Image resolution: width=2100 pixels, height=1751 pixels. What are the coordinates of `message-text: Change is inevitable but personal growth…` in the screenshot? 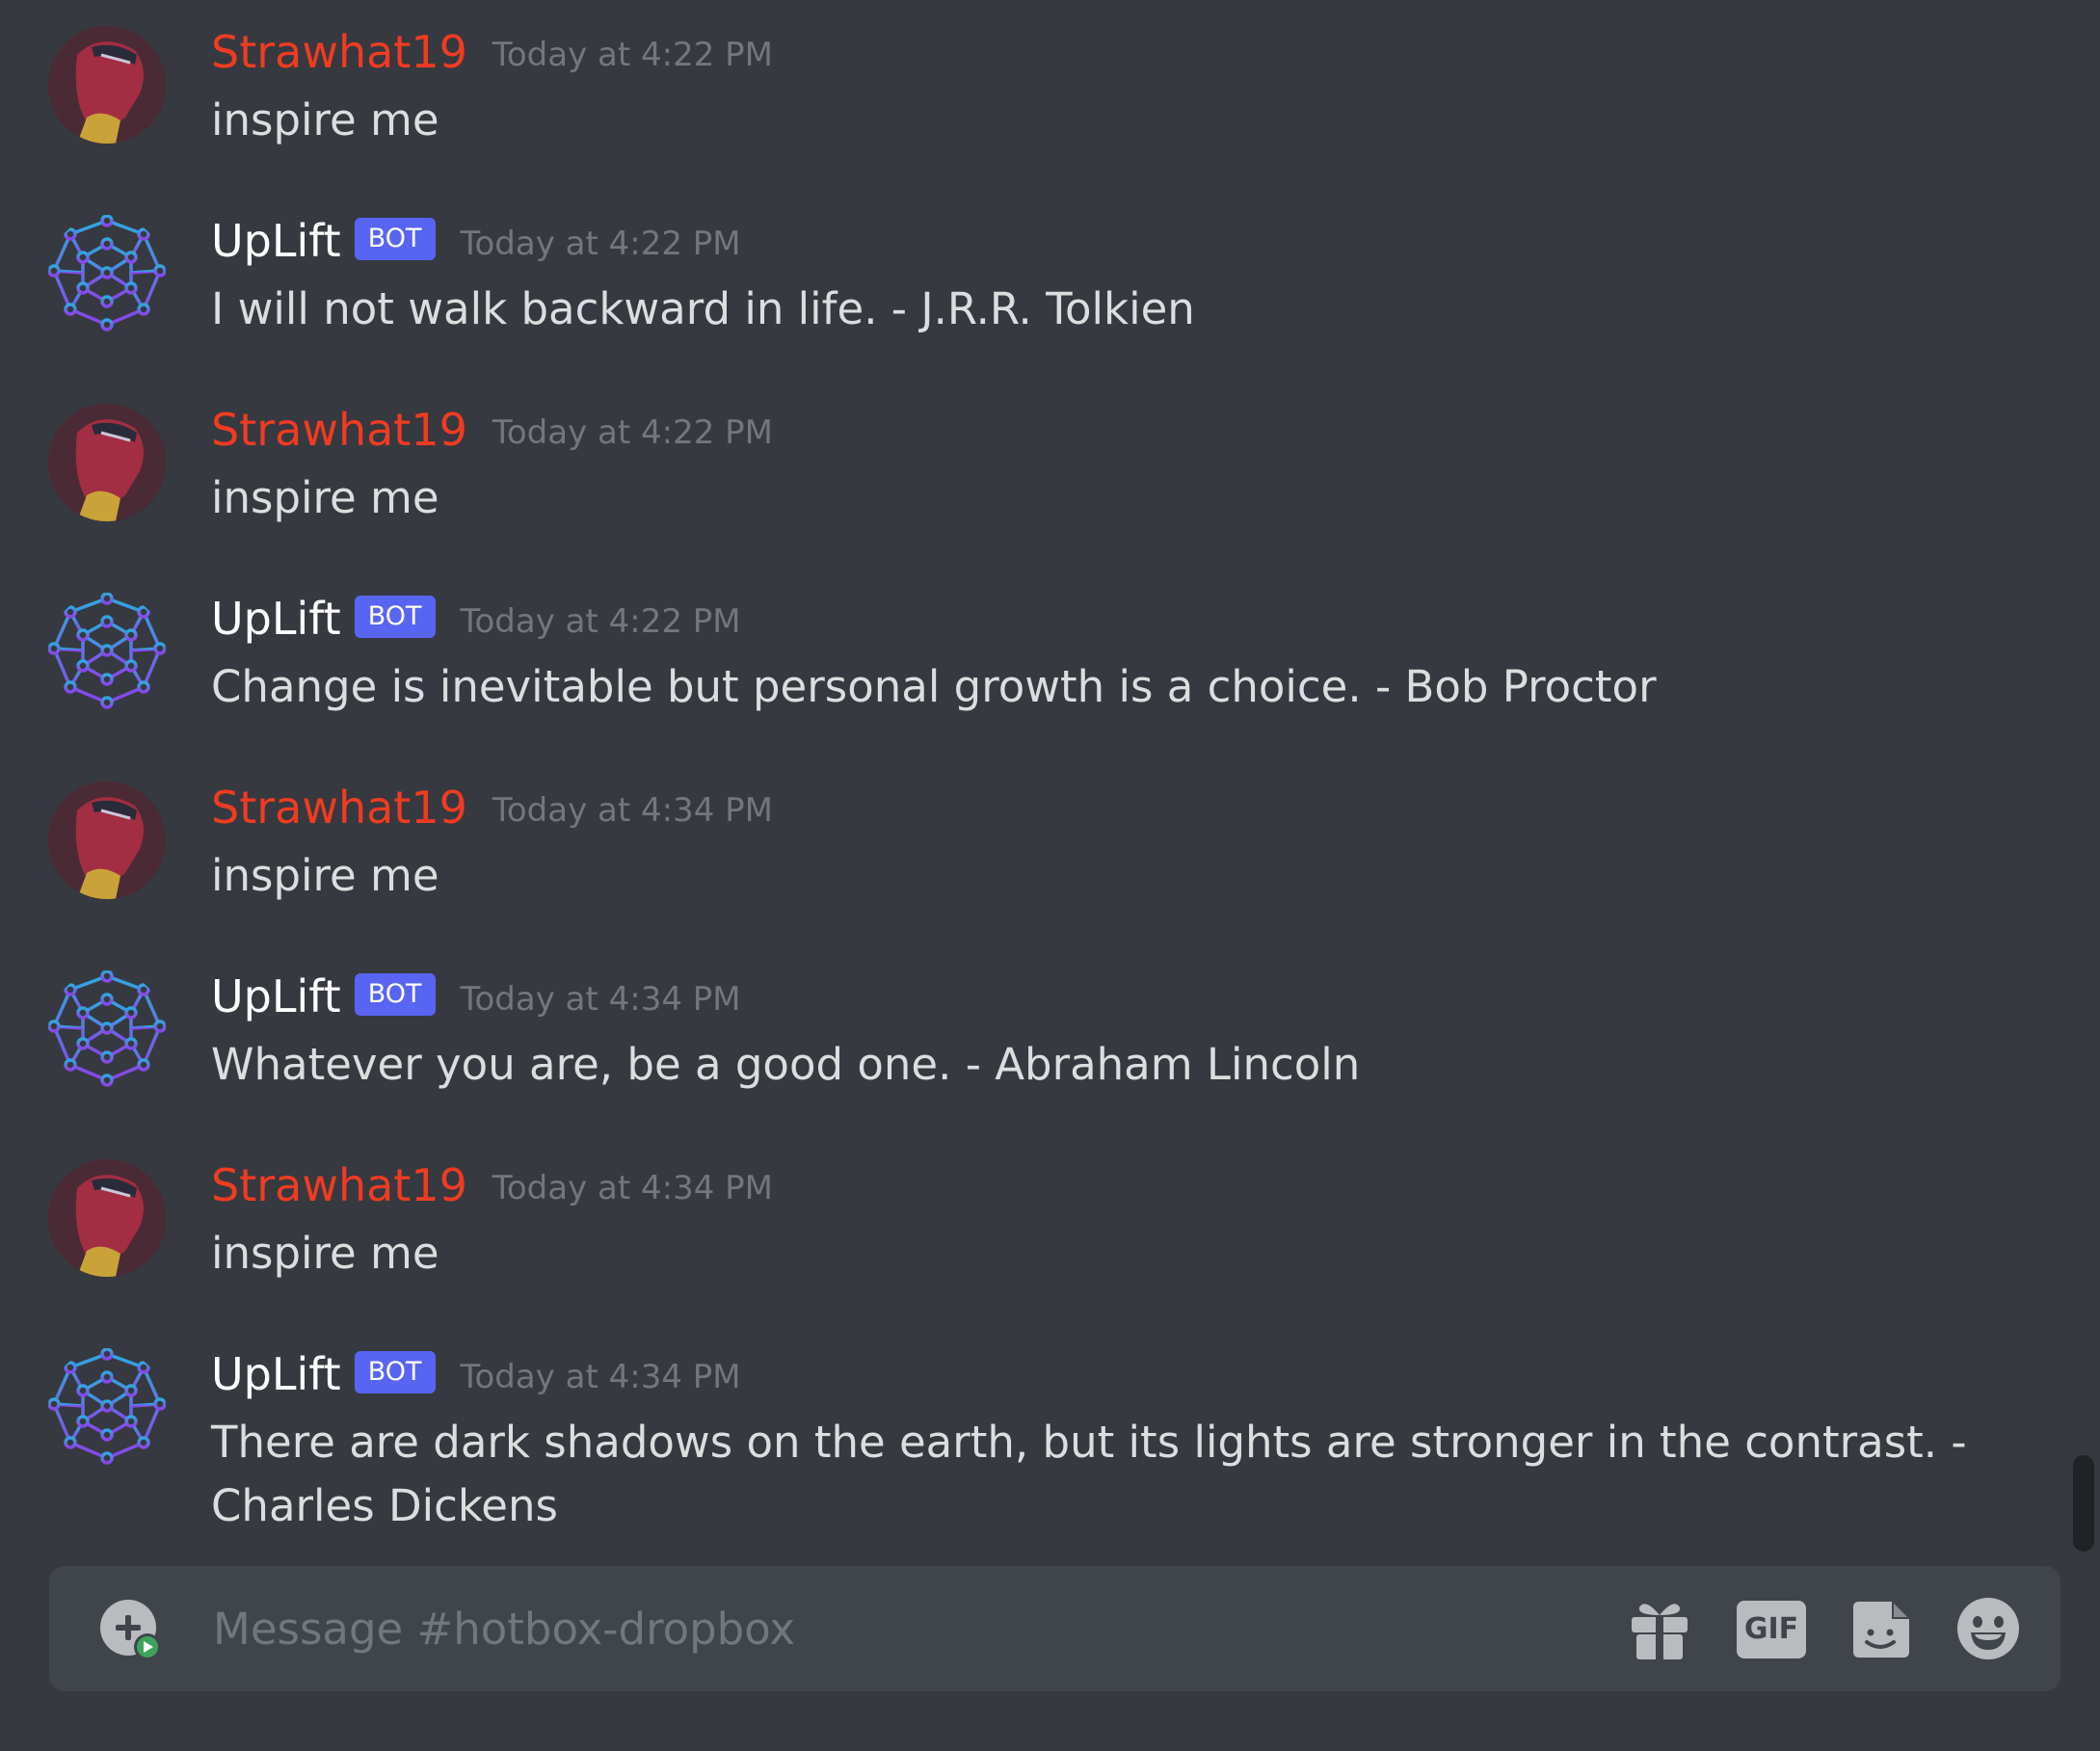 It's located at (934, 686).